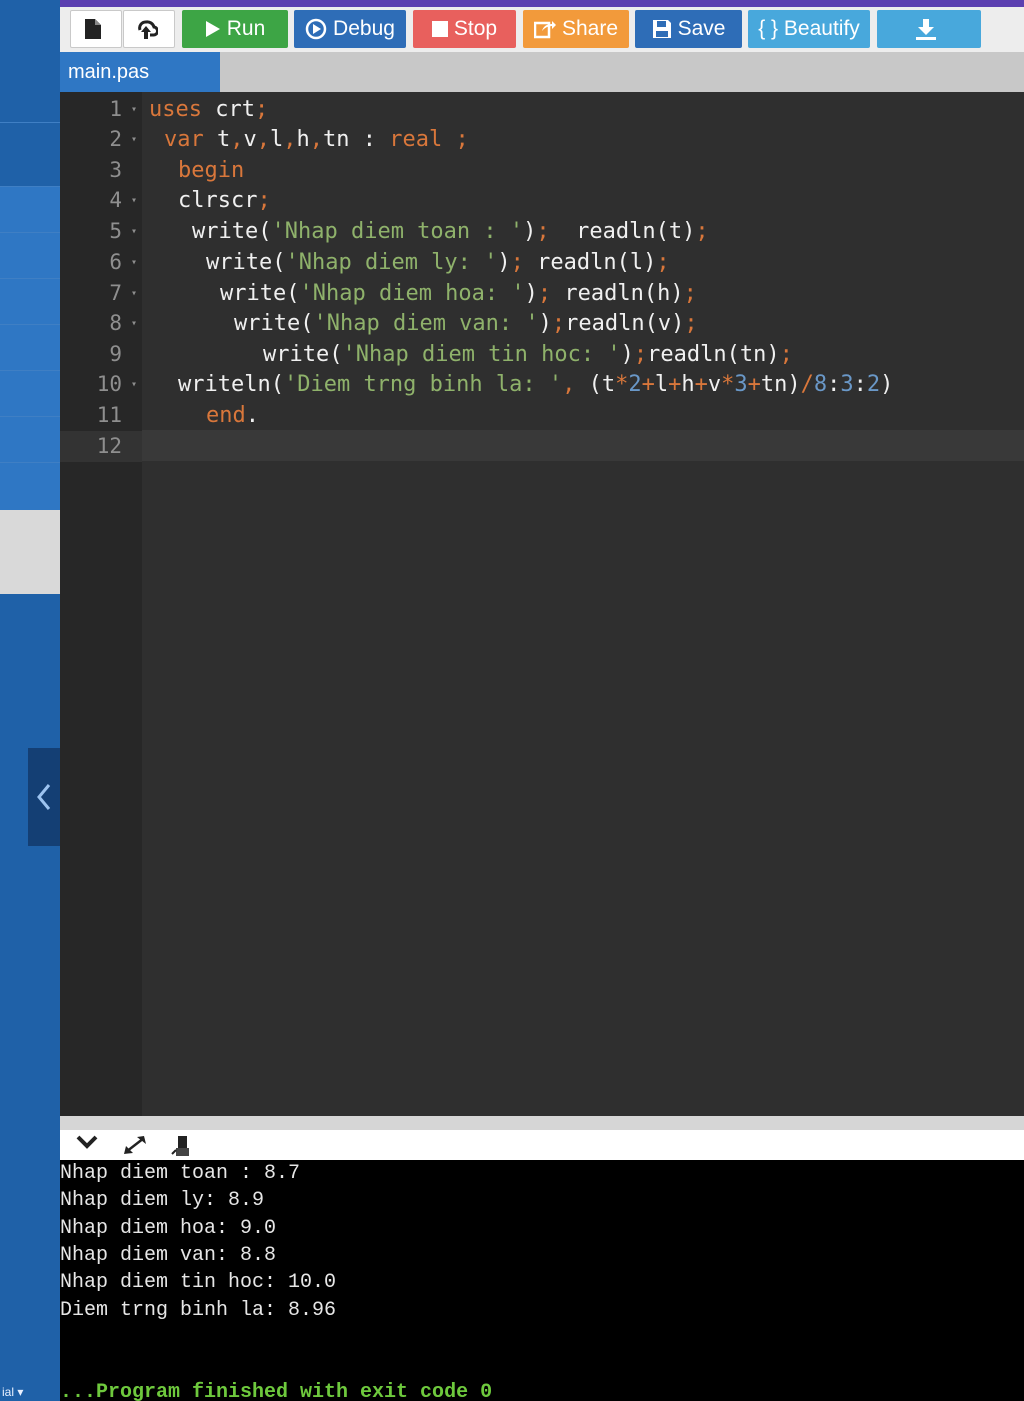  Describe the element at coordinates (475, 28) in the screenshot. I see `stop-label: Stop` at that location.